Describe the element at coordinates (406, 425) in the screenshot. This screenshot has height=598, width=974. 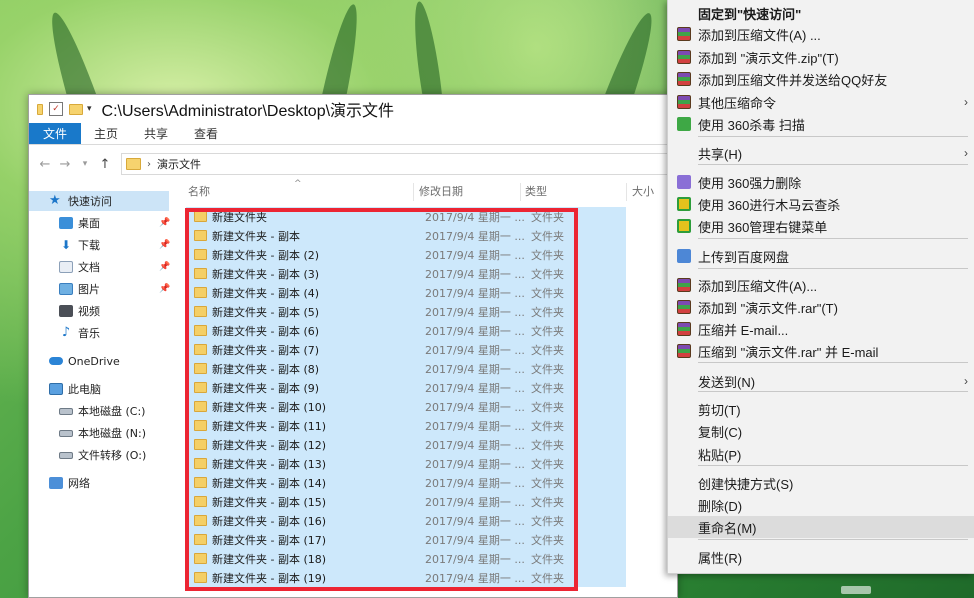
I see `file-row: 新建文件夹 - 副本 (11) 2017/9/4 星期一 ... 文件夹` at that location.